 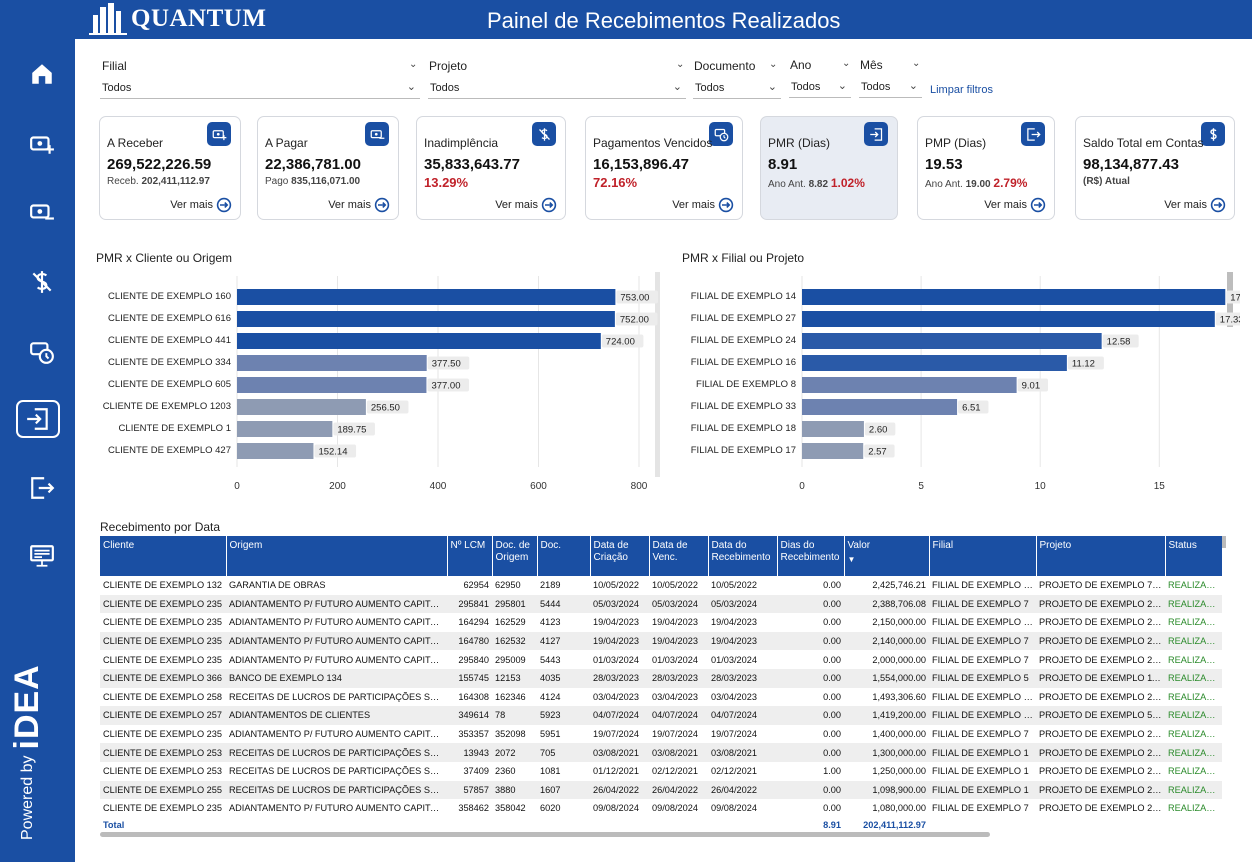 What do you see at coordinates (42, 352) in the screenshot?
I see `overdue-icon` at bounding box center [42, 352].